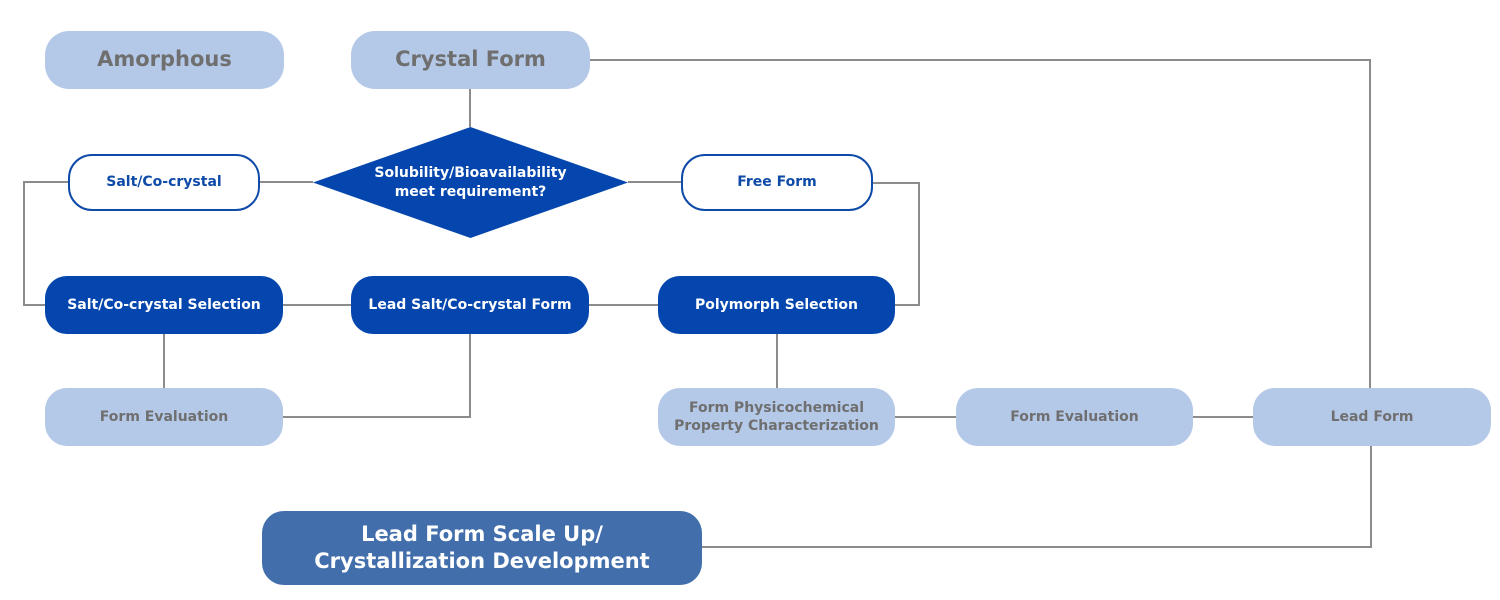 The height and width of the screenshot is (600, 1500). What do you see at coordinates (1037, 497) in the screenshot?
I see `connector-leadform-to-scaleup` at bounding box center [1037, 497].